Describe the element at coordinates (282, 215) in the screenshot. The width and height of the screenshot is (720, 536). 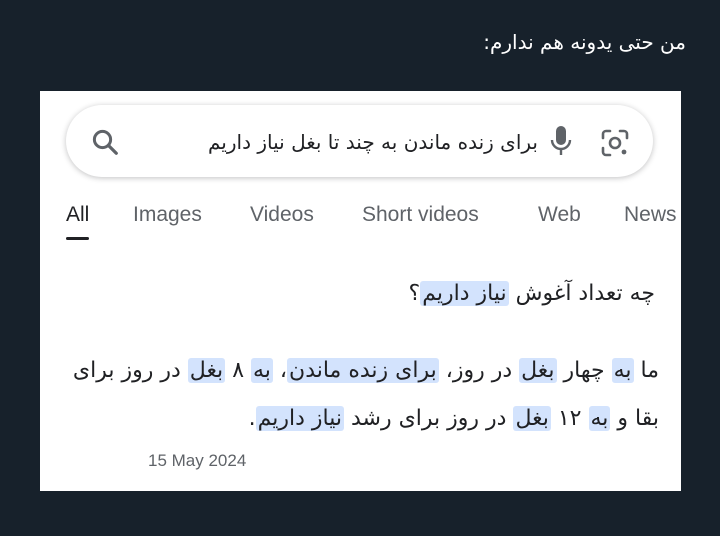
I see `tab-videos: Videos` at that location.